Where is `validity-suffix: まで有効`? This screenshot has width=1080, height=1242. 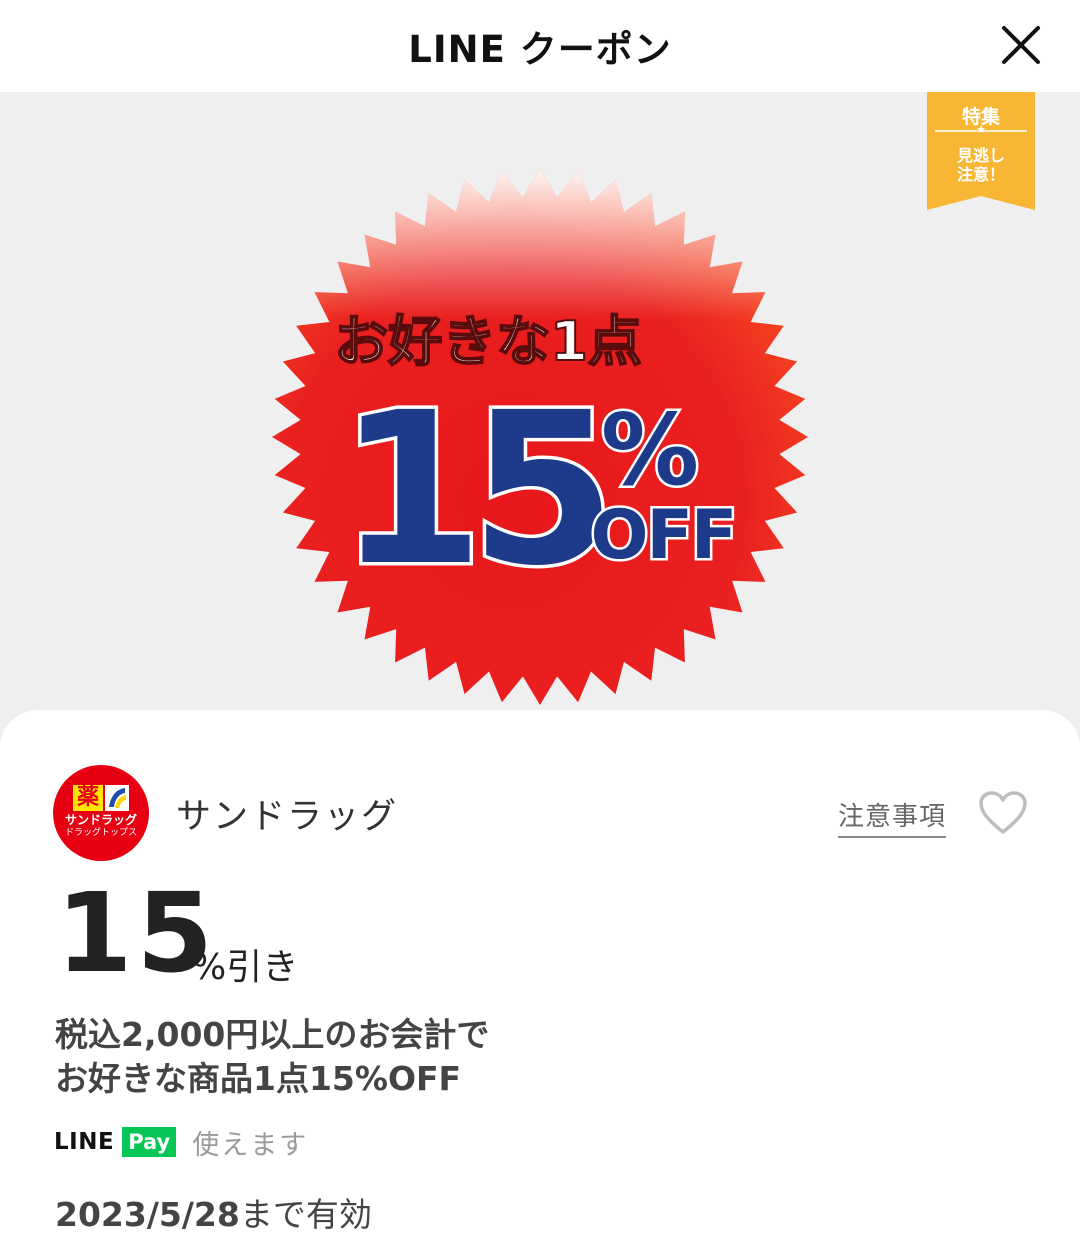 validity-suffix: まで有効 is located at coordinates (305, 1214).